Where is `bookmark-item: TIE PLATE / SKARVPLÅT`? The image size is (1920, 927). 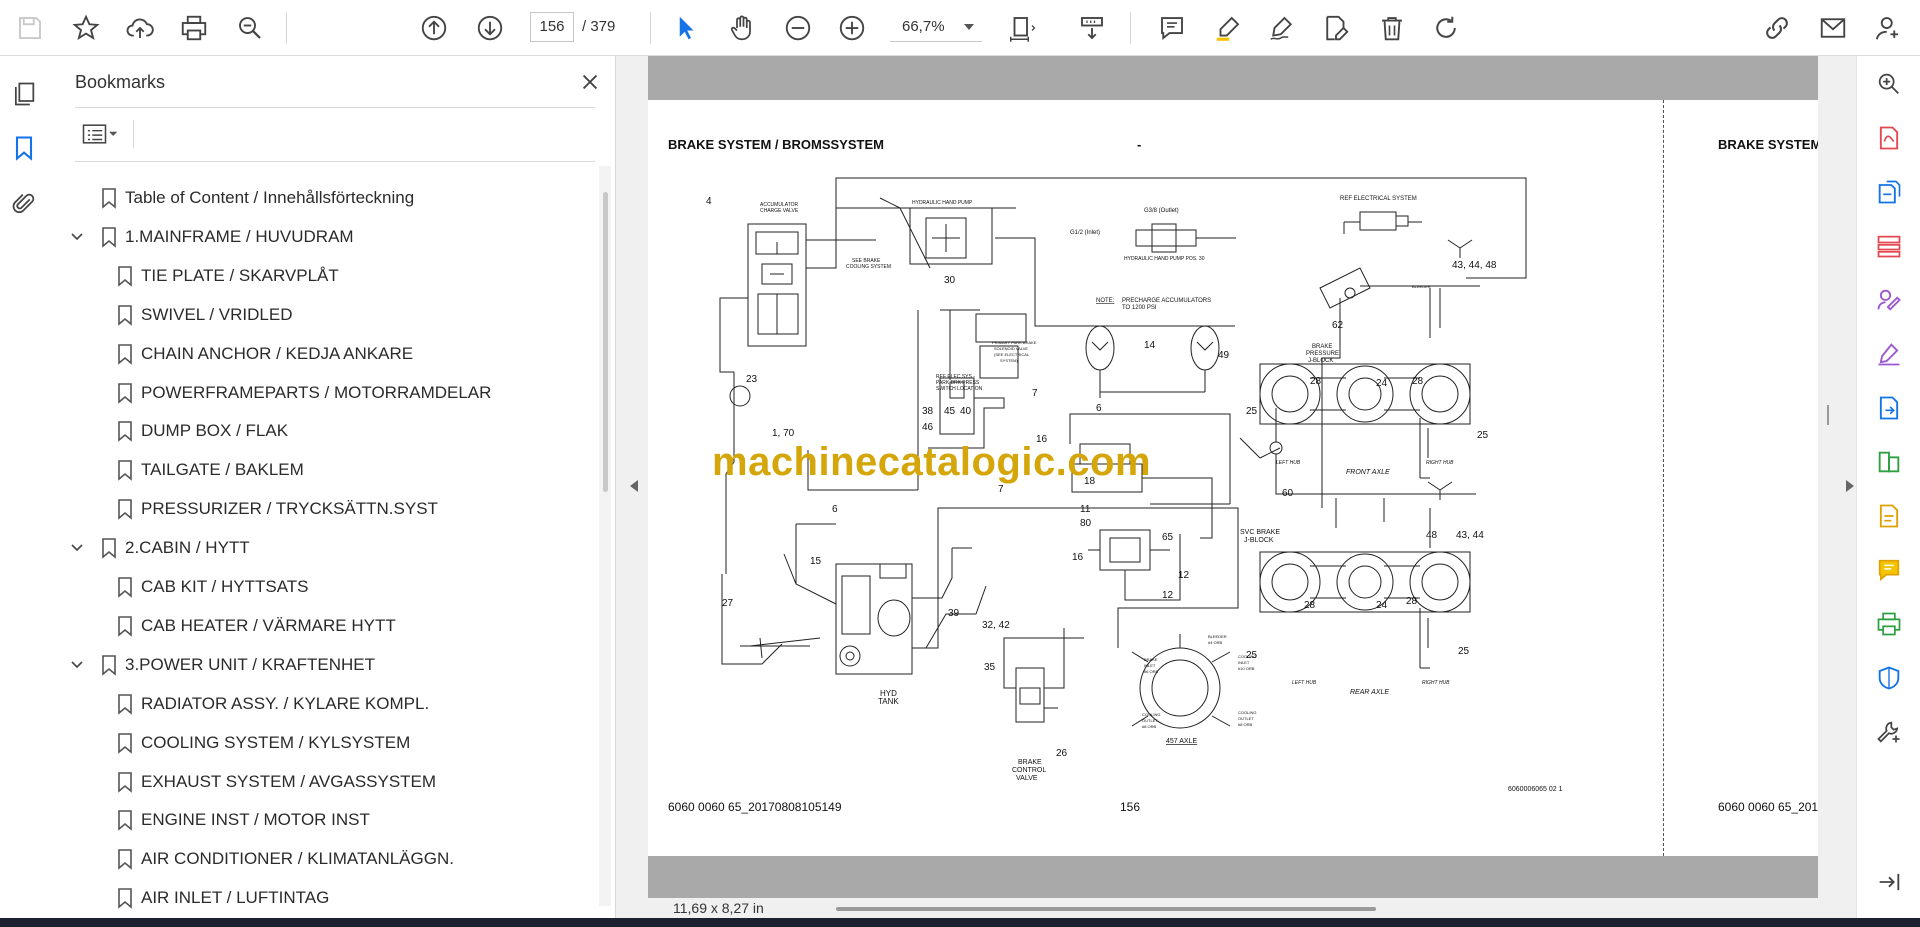 bookmark-item: TIE PLATE / SKARVPLÅT is located at coordinates (318, 276).